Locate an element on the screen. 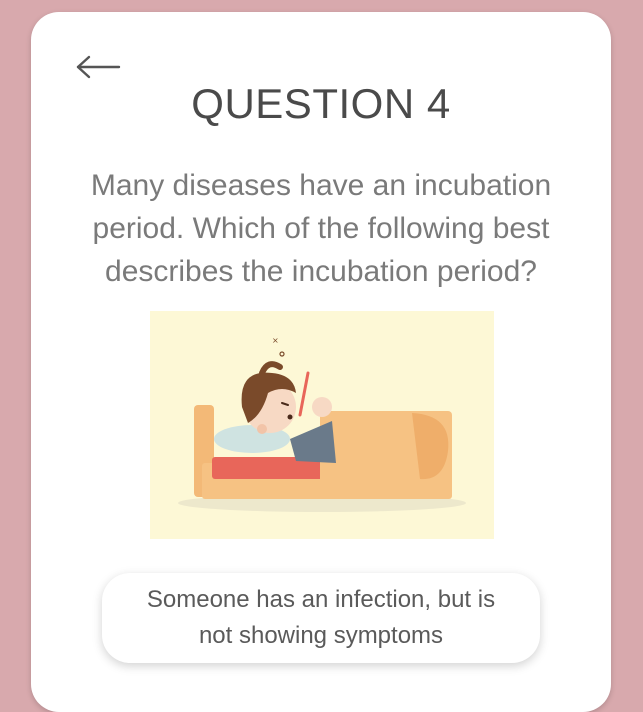  back-button is located at coordinates (98, 67).